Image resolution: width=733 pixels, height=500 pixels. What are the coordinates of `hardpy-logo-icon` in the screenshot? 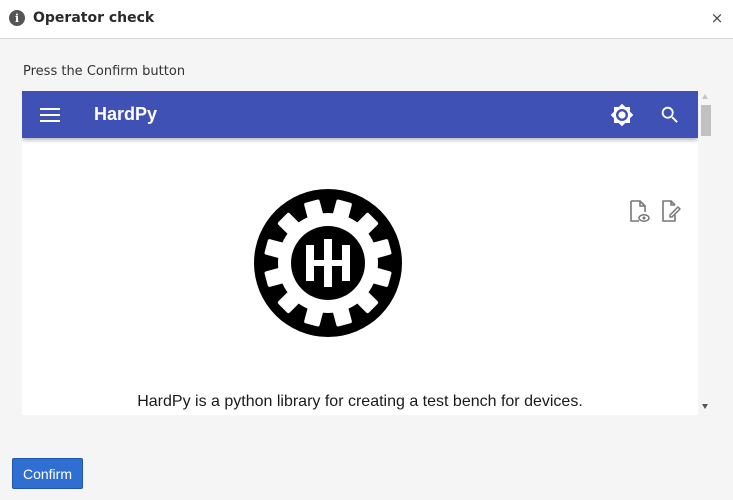 It's located at (328, 263).